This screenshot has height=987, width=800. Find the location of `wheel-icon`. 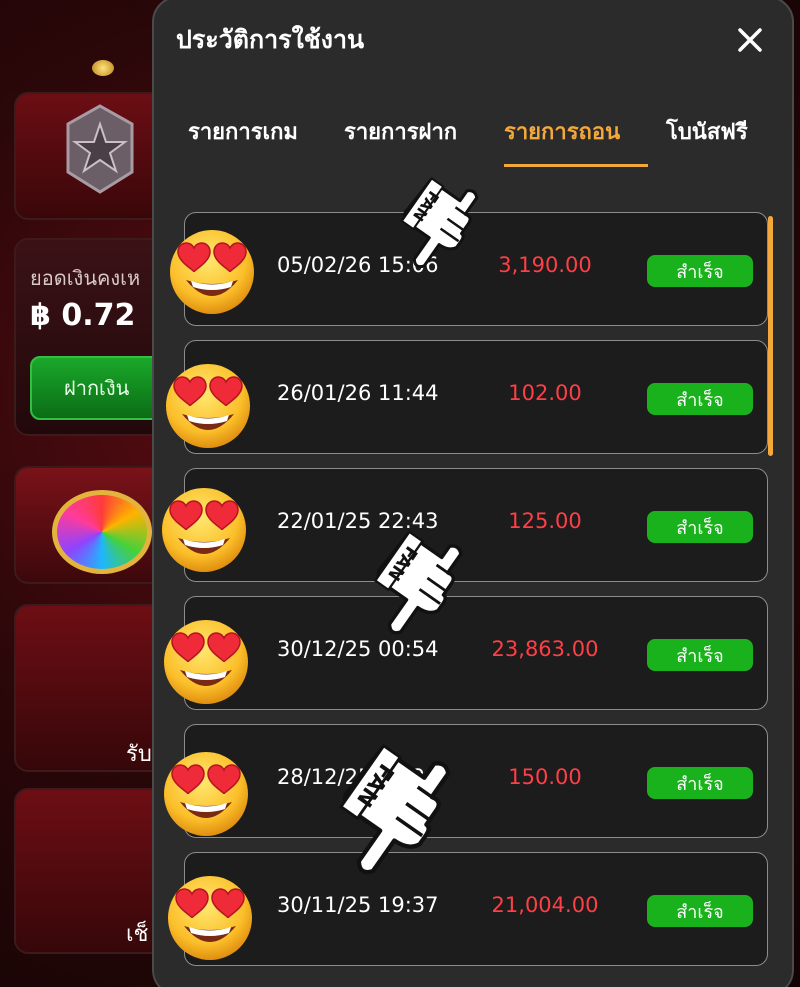

wheel-icon is located at coordinates (102, 532).